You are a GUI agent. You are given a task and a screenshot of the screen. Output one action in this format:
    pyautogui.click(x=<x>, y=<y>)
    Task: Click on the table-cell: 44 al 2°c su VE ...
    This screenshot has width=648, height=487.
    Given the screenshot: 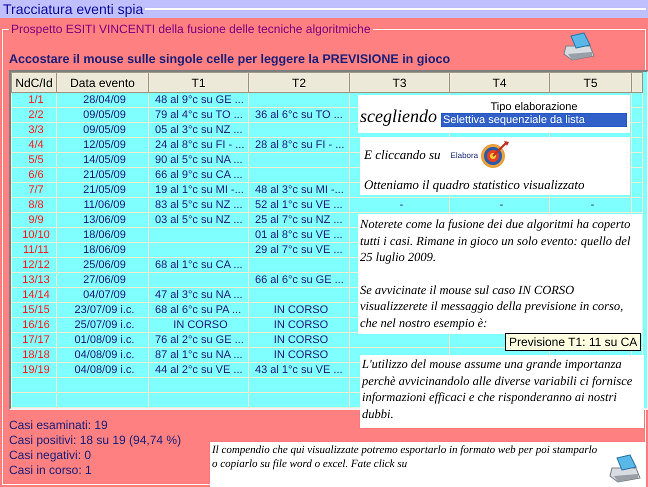 What is the action you would take?
    pyautogui.click(x=199, y=370)
    